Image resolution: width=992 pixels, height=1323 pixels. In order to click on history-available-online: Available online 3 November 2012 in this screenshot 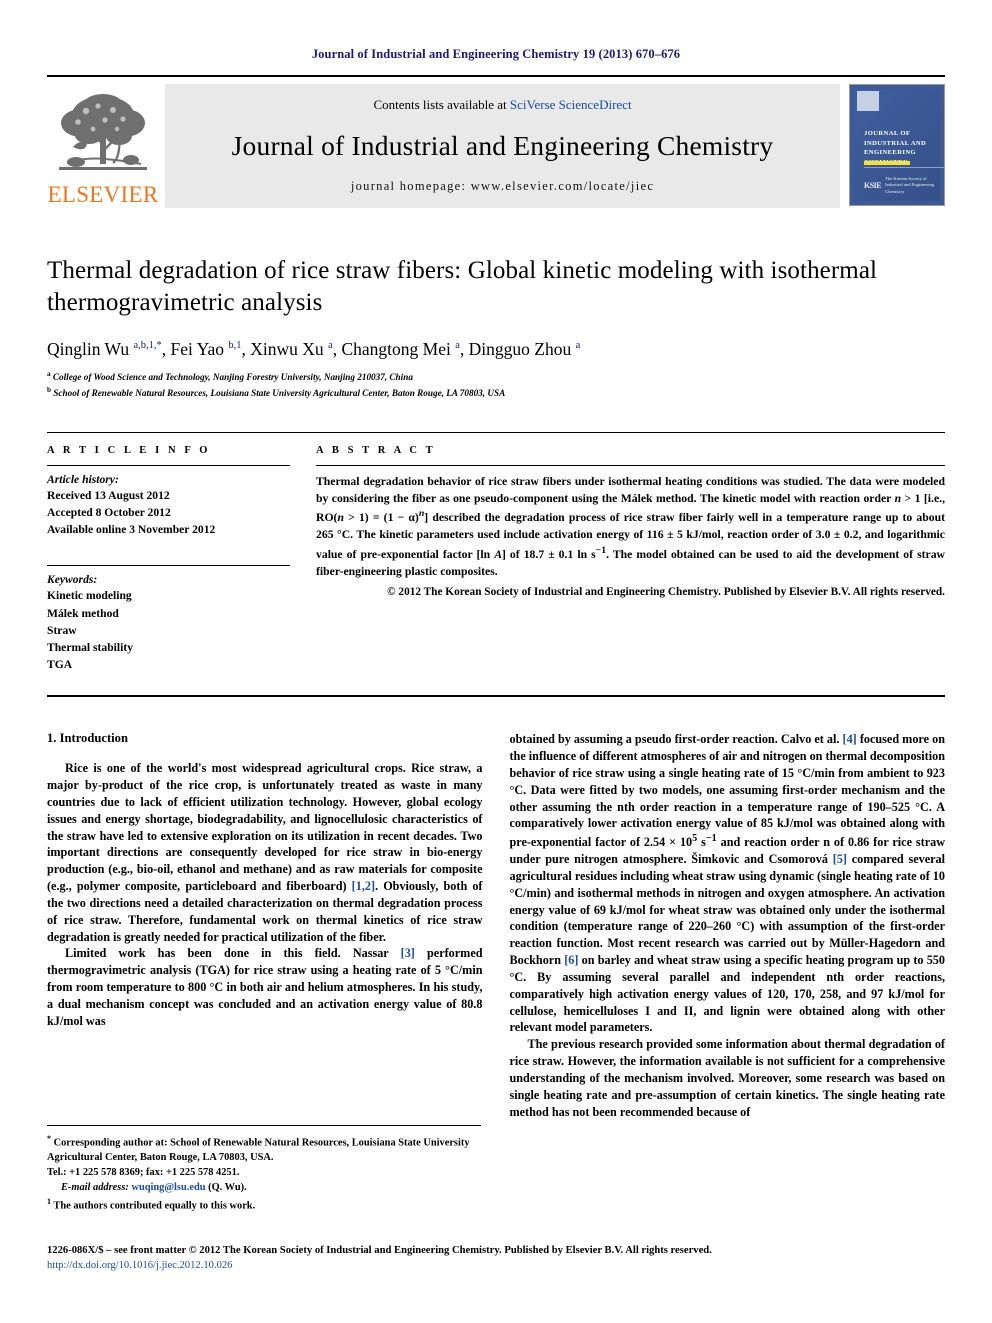, I will do `click(131, 530)`.